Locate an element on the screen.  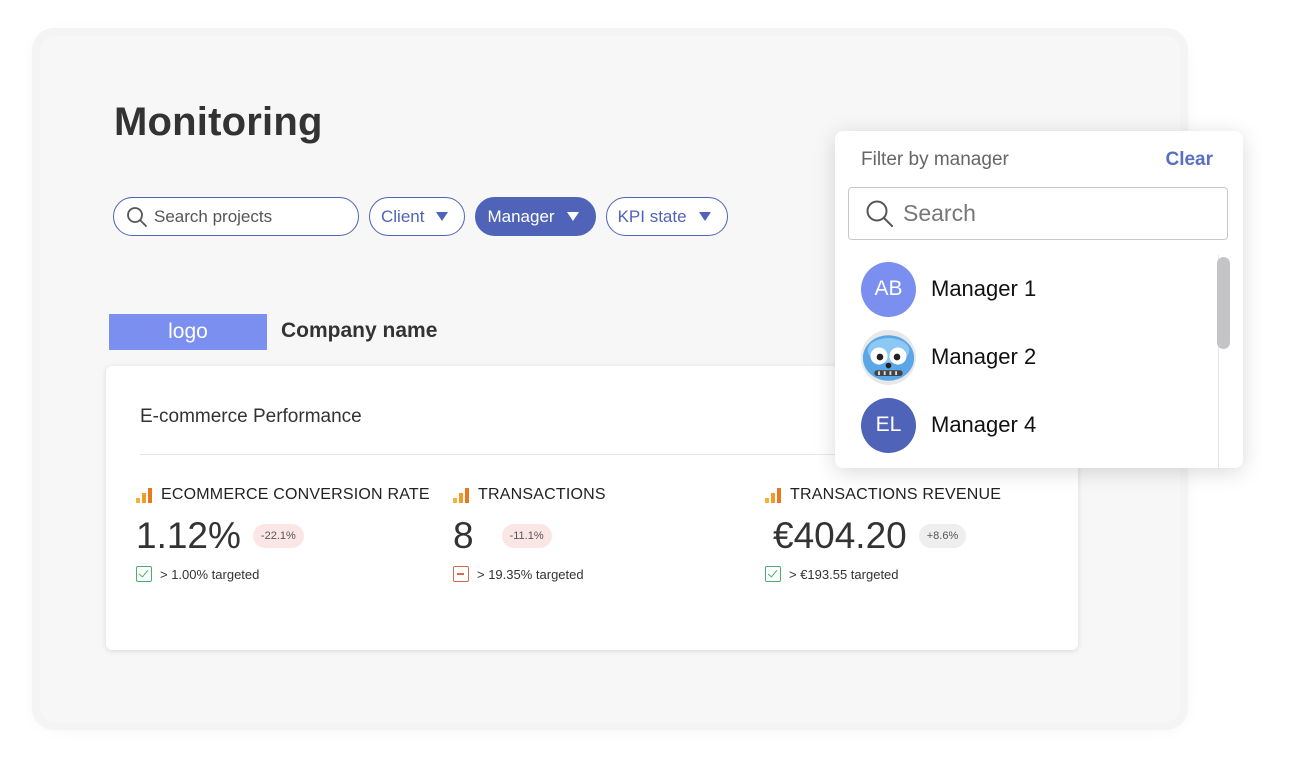
target-text: > €193.55 targeted is located at coordinates (844, 574).